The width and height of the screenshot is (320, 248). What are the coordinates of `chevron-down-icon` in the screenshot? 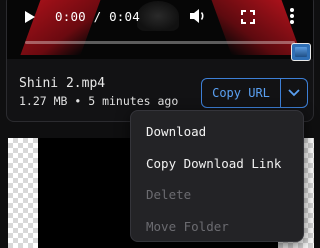 It's located at (294, 93).